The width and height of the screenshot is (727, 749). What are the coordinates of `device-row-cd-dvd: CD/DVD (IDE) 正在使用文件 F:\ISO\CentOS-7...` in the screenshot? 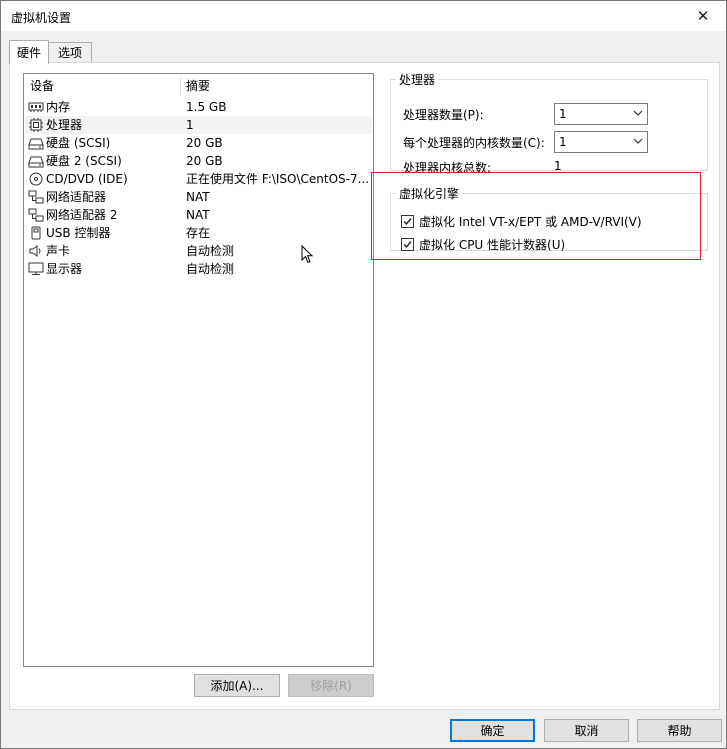 It's located at (198, 179).